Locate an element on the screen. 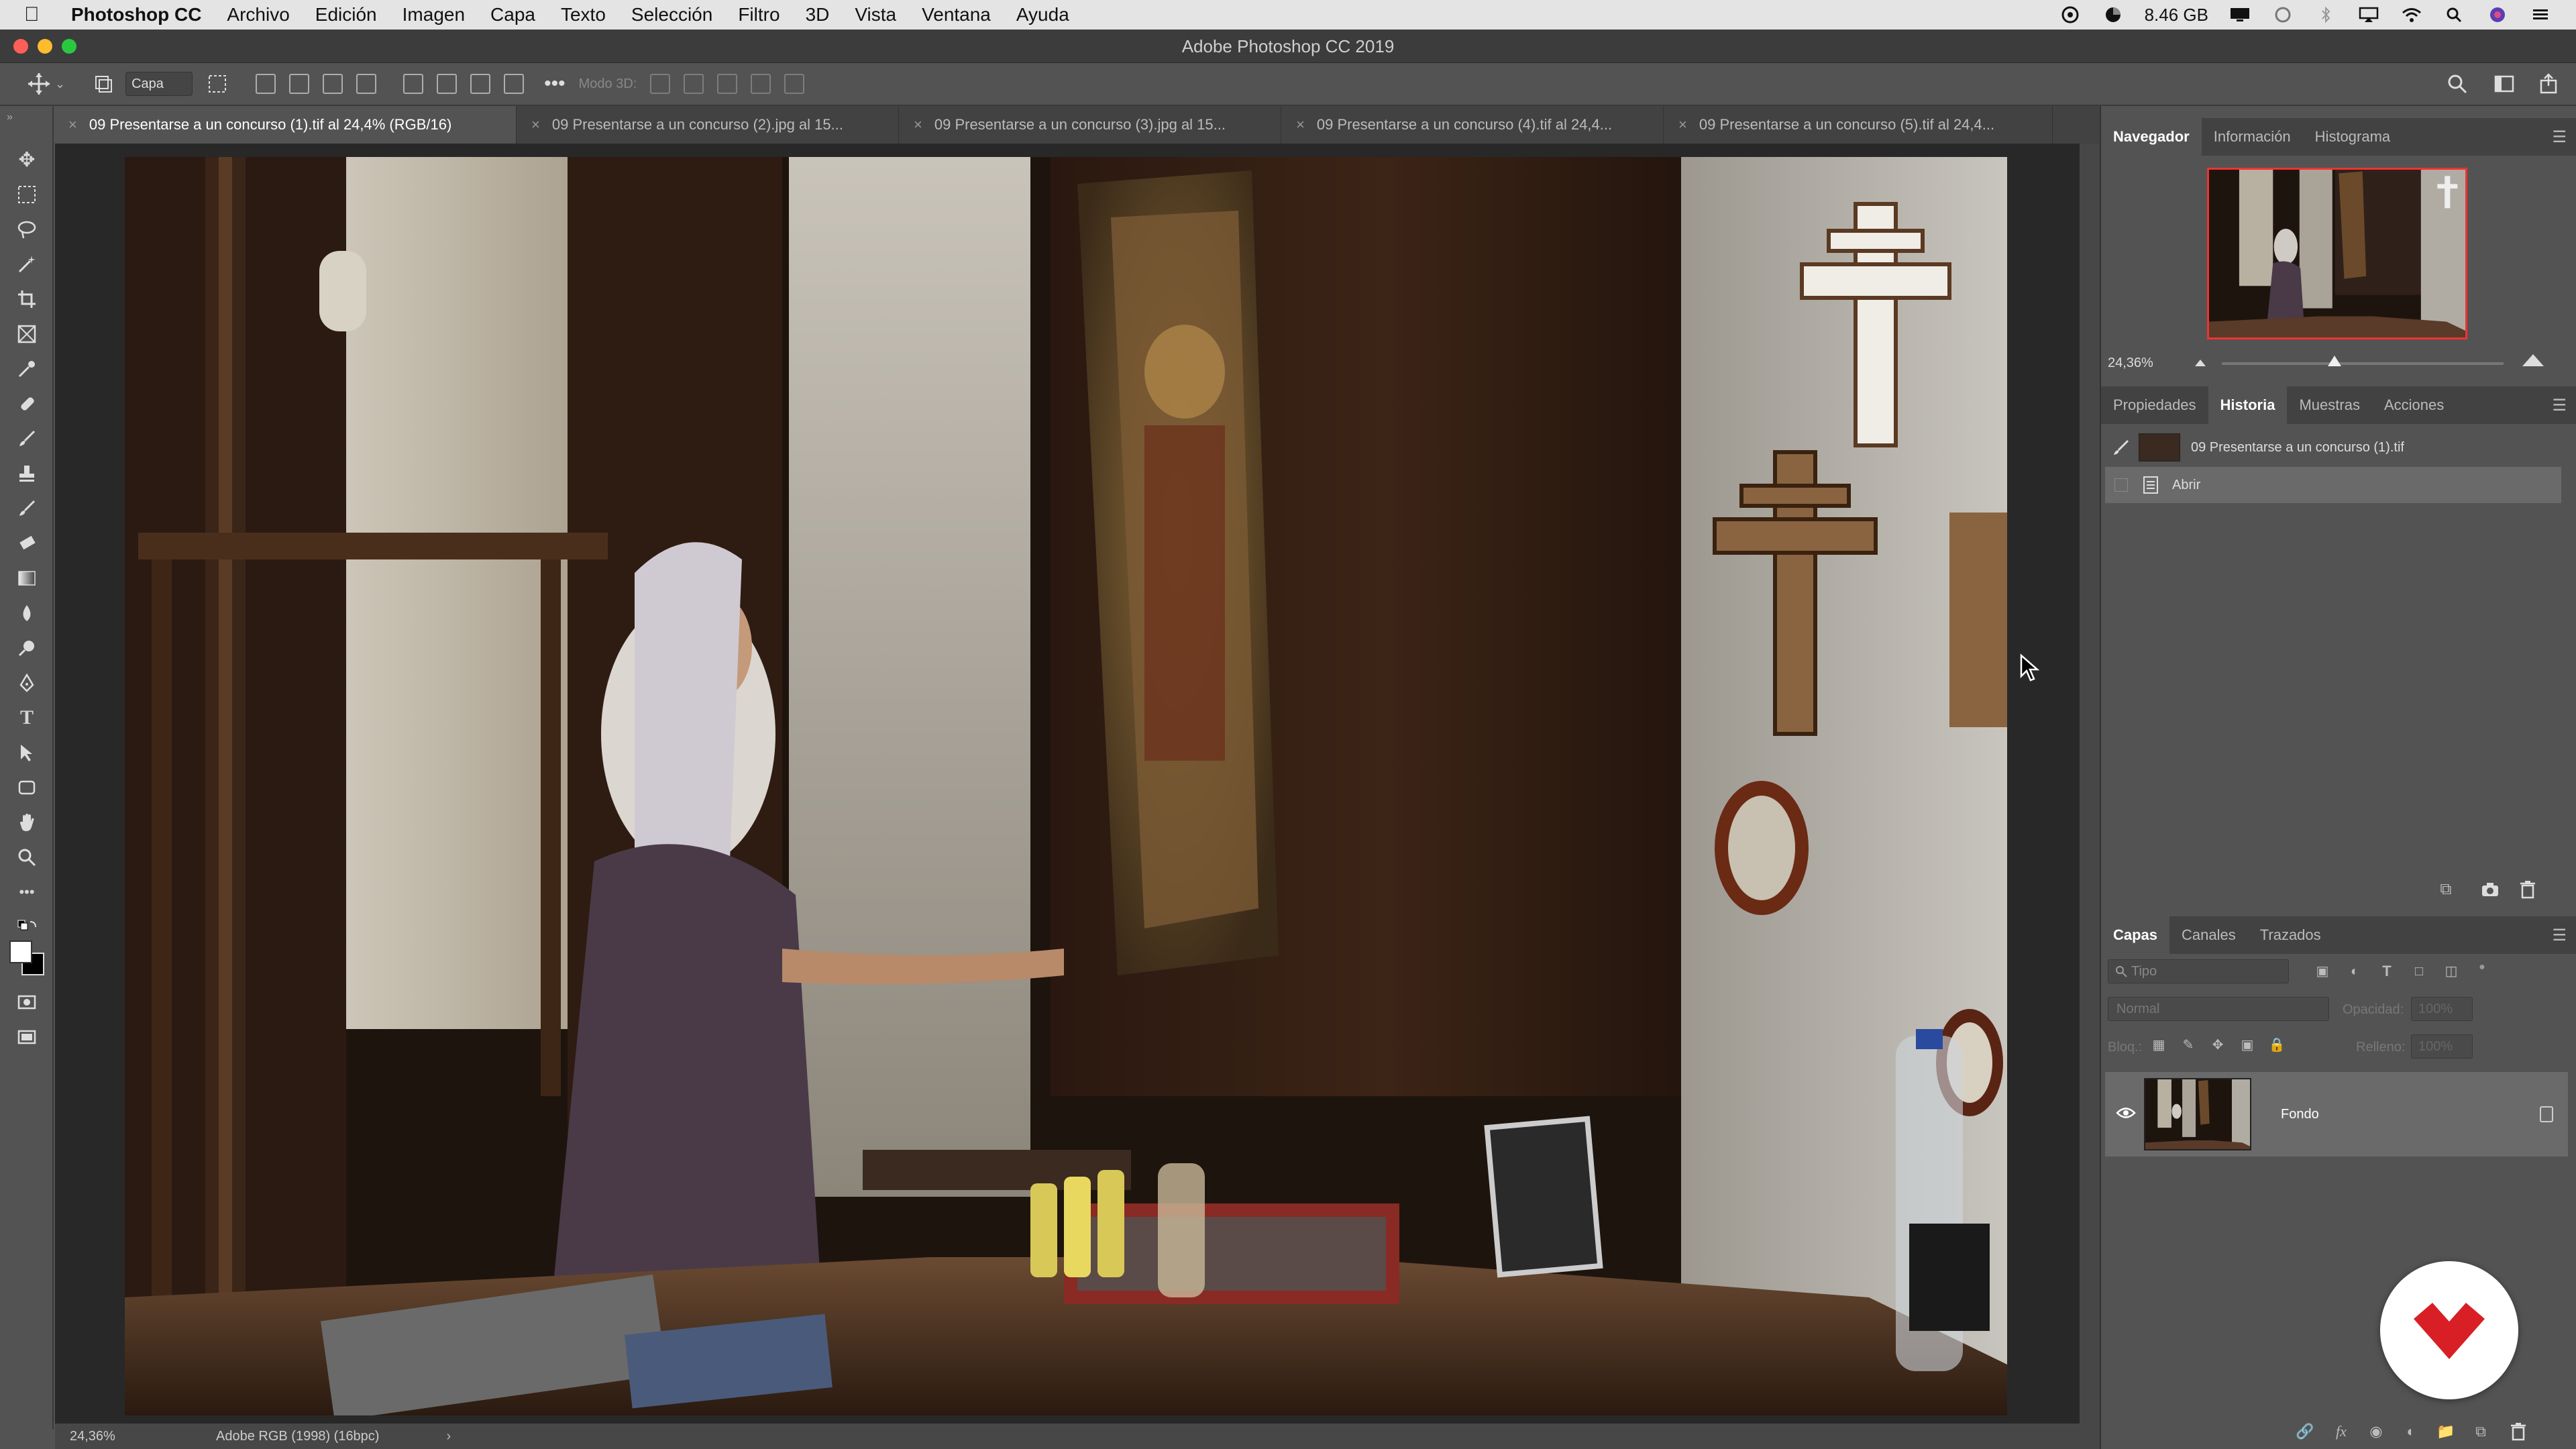  menu-ayuda: Ayuda is located at coordinates (1042, 14).